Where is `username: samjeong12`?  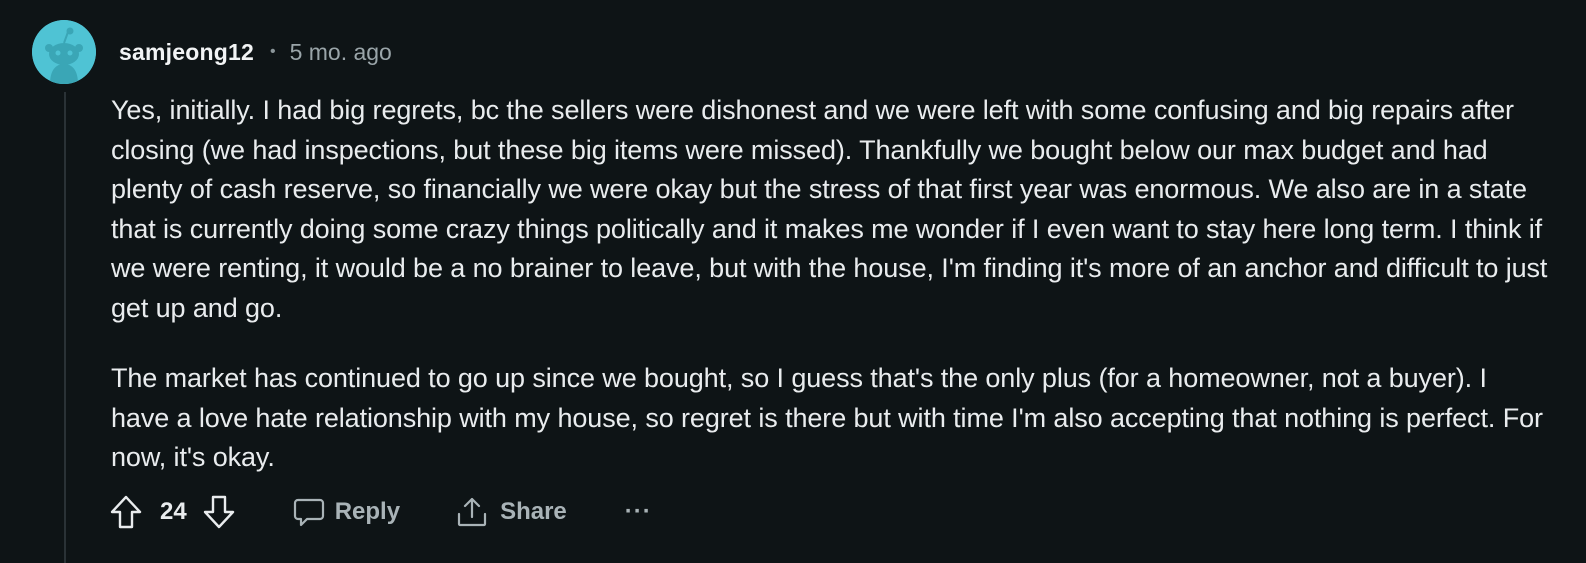 username: samjeong12 is located at coordinates (186, 52).